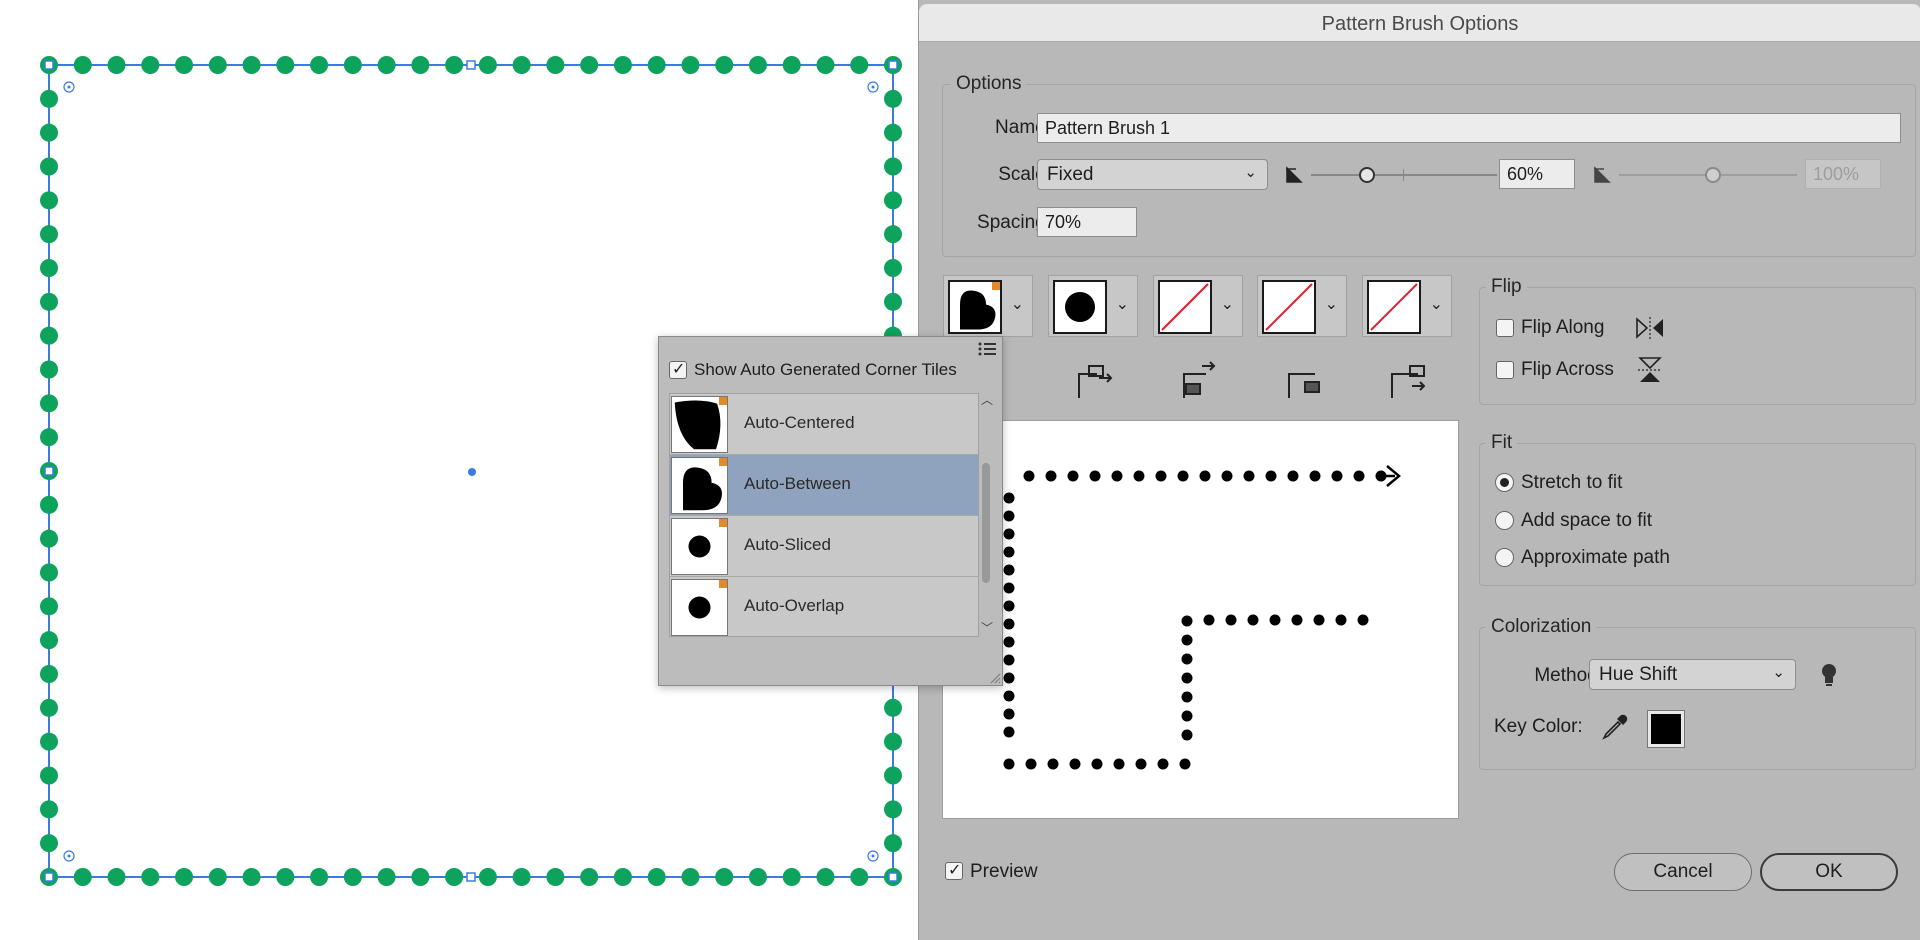 This screenshot has height=940, width=1920. Describe the element at coordinates (1394, 307) in the screenshot. I see `end-tile-graphic` at that location.